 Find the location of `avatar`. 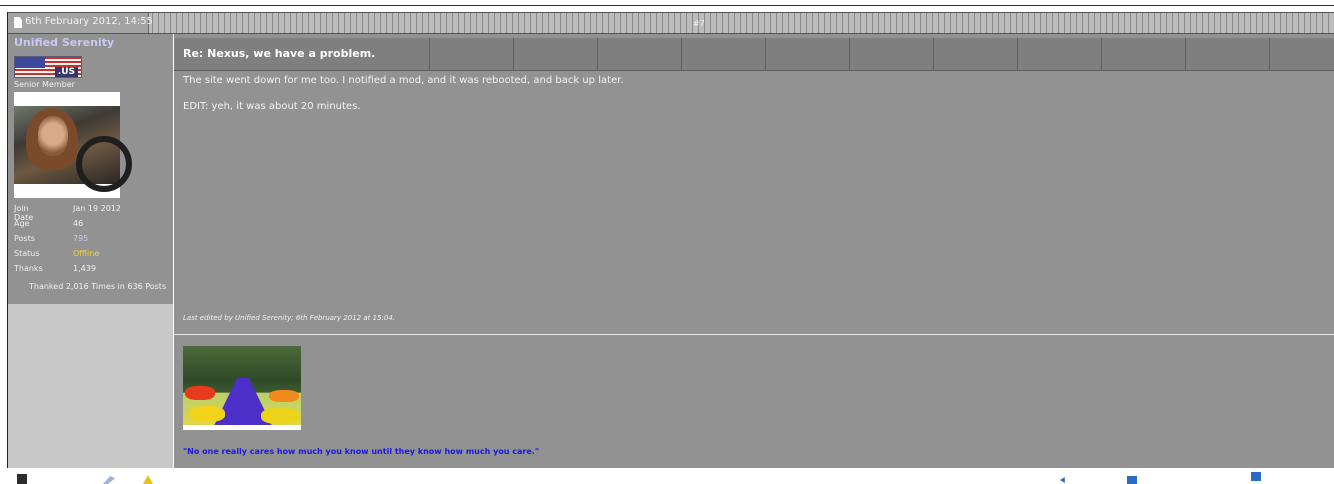

avatar is located at coordinates (73, 145).